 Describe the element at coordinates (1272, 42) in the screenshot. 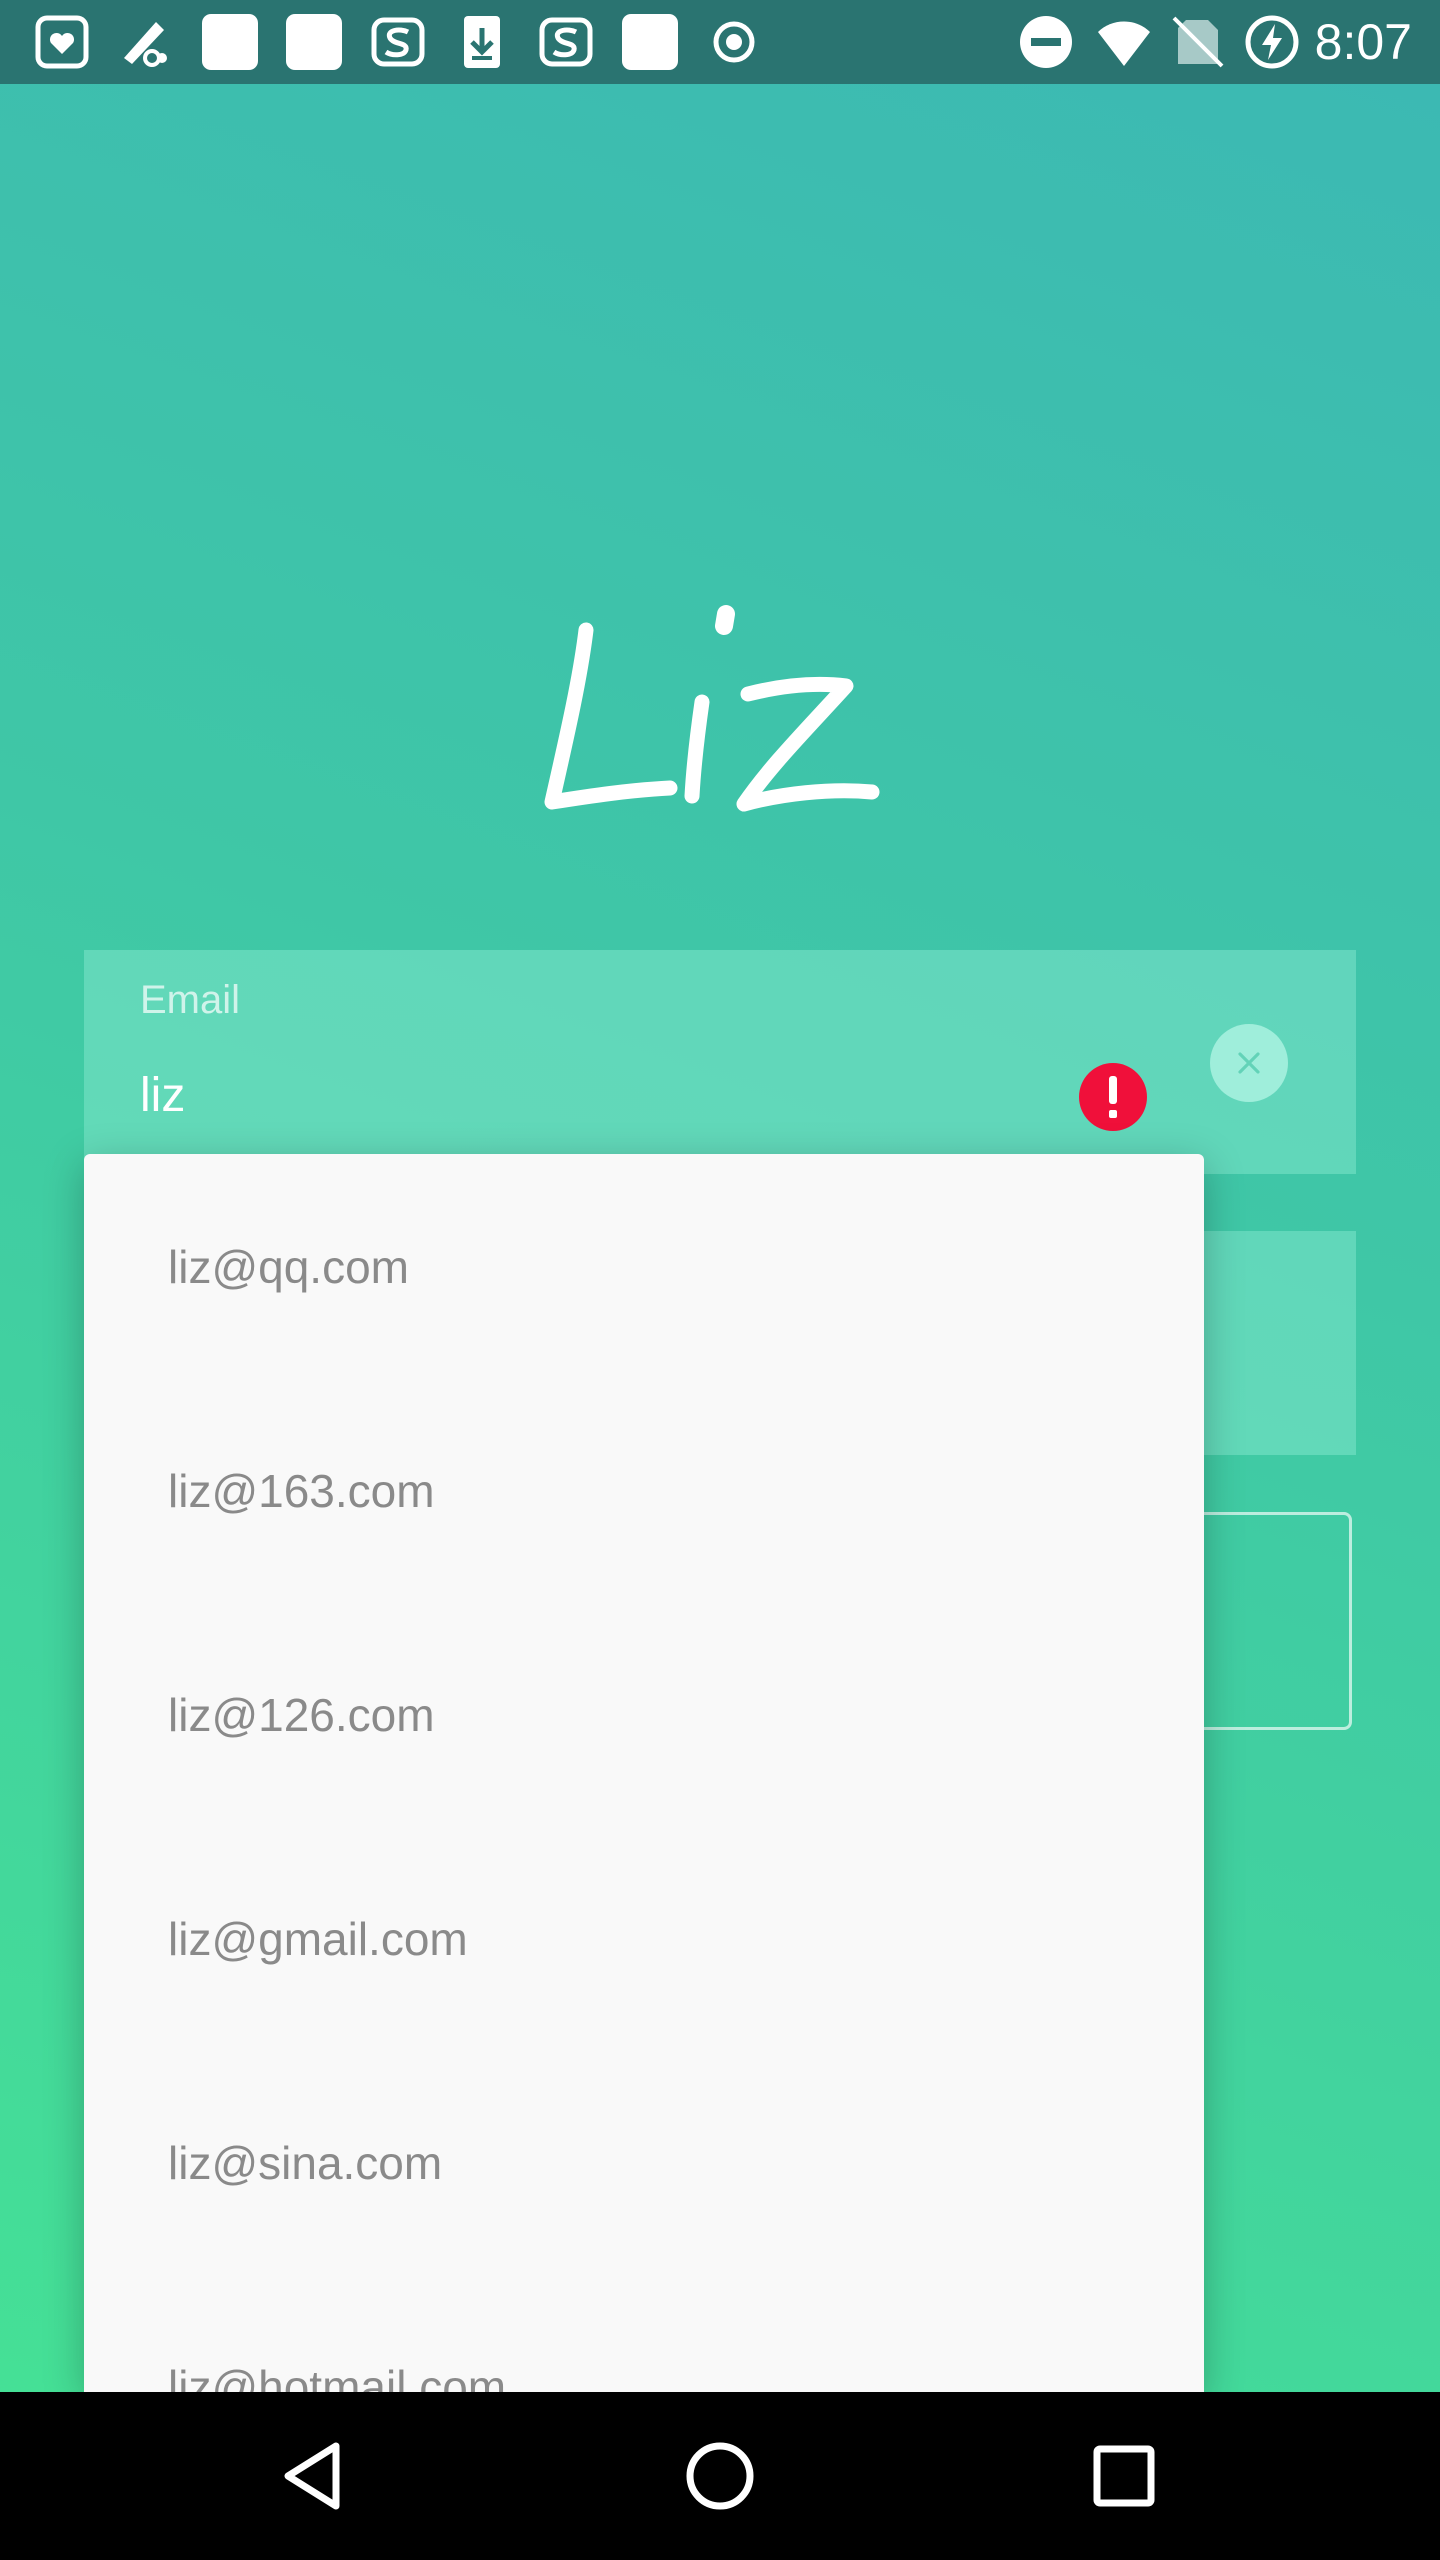

I see `battery-charging-icon` at that location.